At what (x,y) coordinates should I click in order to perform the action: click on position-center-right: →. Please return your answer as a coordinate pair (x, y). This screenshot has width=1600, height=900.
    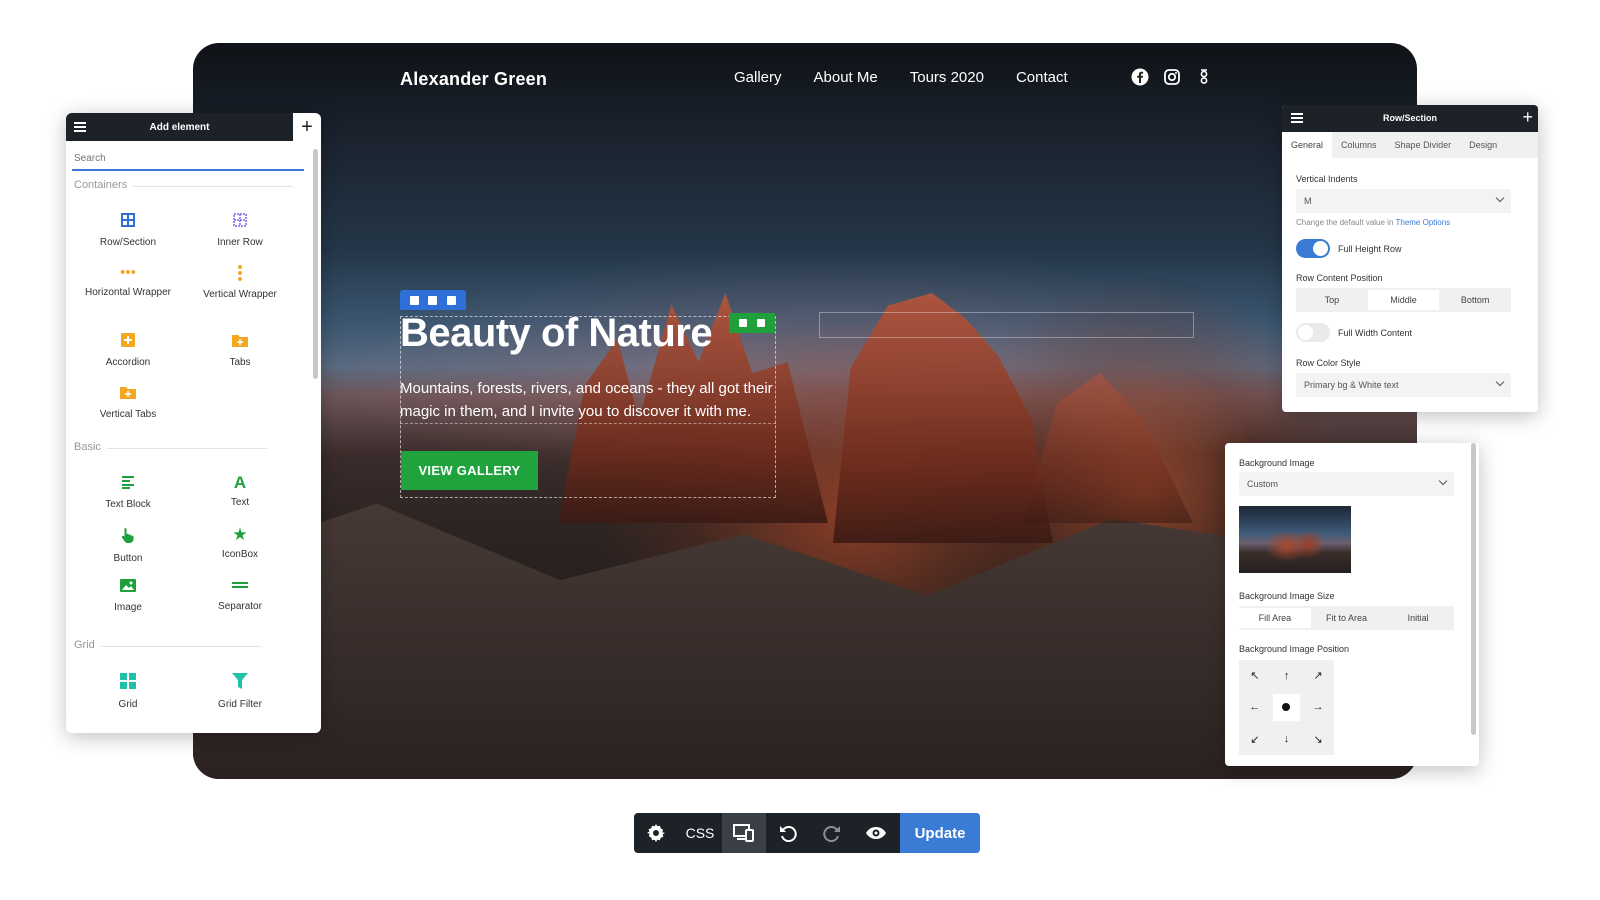
    Looking at the image, I should click on (1318, 708).